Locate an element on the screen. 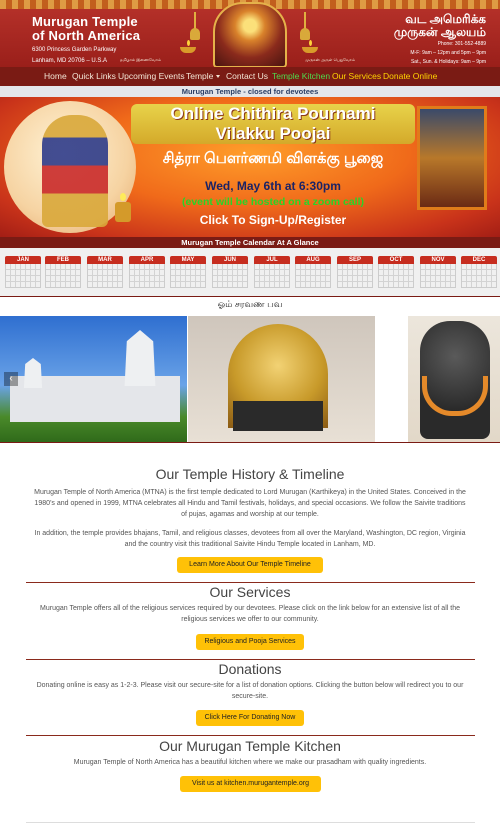 The height and width of the screenshot is (834, 500). ganesha-image is located at coordinates (452, 158).